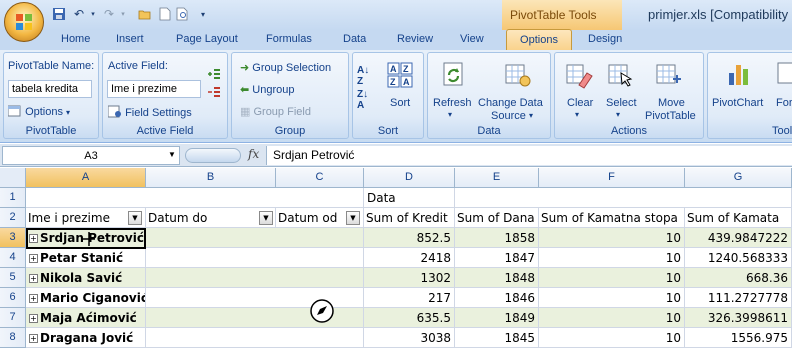 The width and height of the screenshot is (792, 352). I want to click on row-header-6: 6, so click(13, 298).